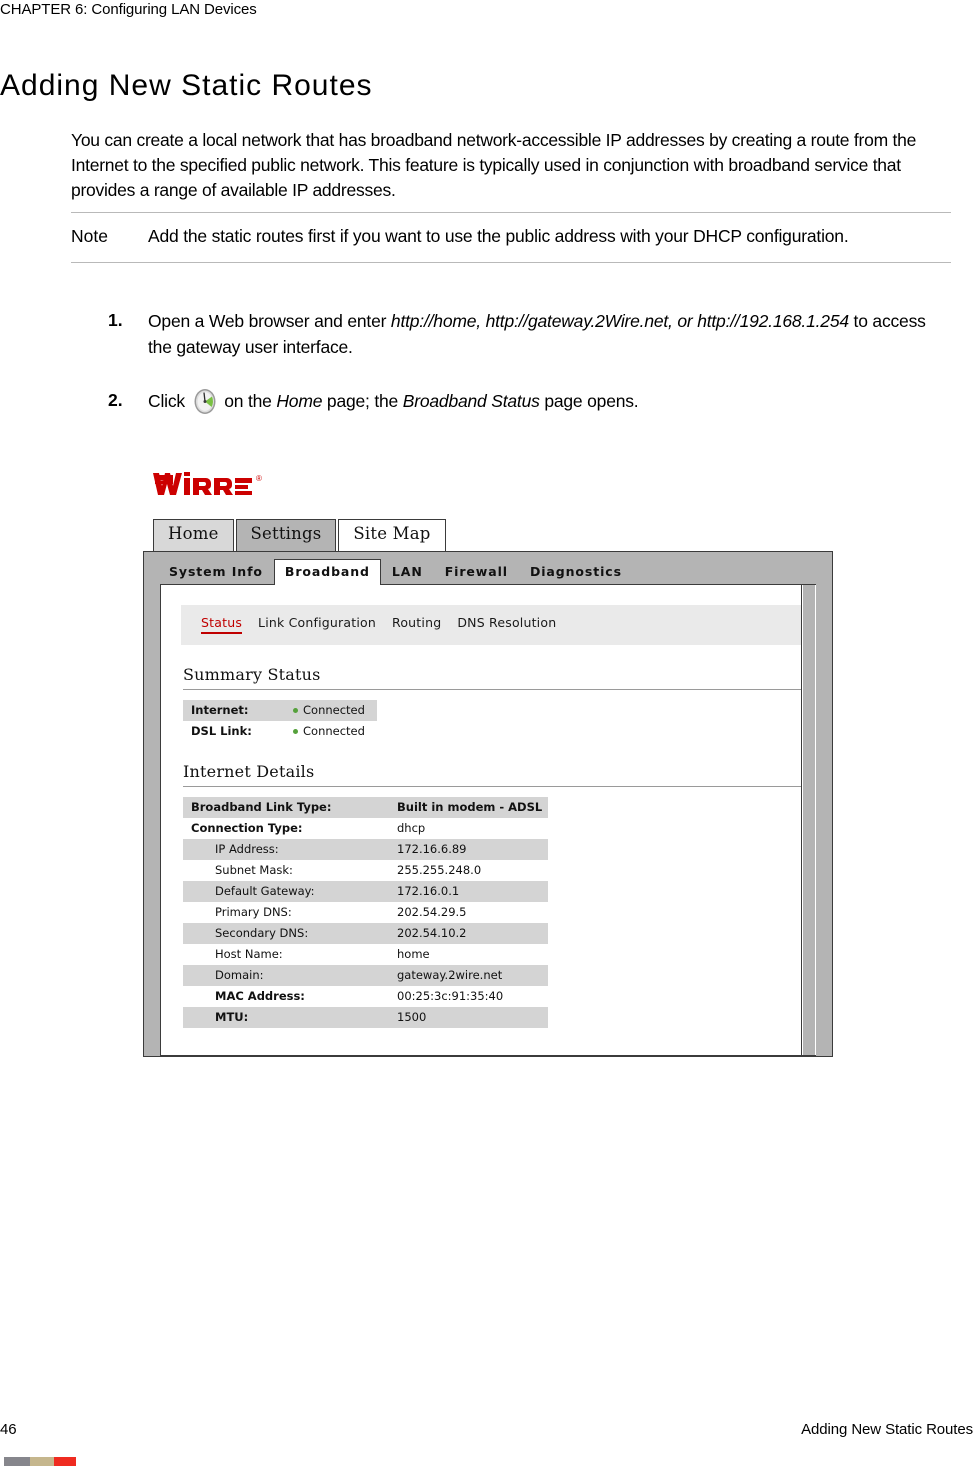  Describe the element at coordinates (286, 807) in the screenshot. I see `row-key: Broadband Link Type:` at that location.